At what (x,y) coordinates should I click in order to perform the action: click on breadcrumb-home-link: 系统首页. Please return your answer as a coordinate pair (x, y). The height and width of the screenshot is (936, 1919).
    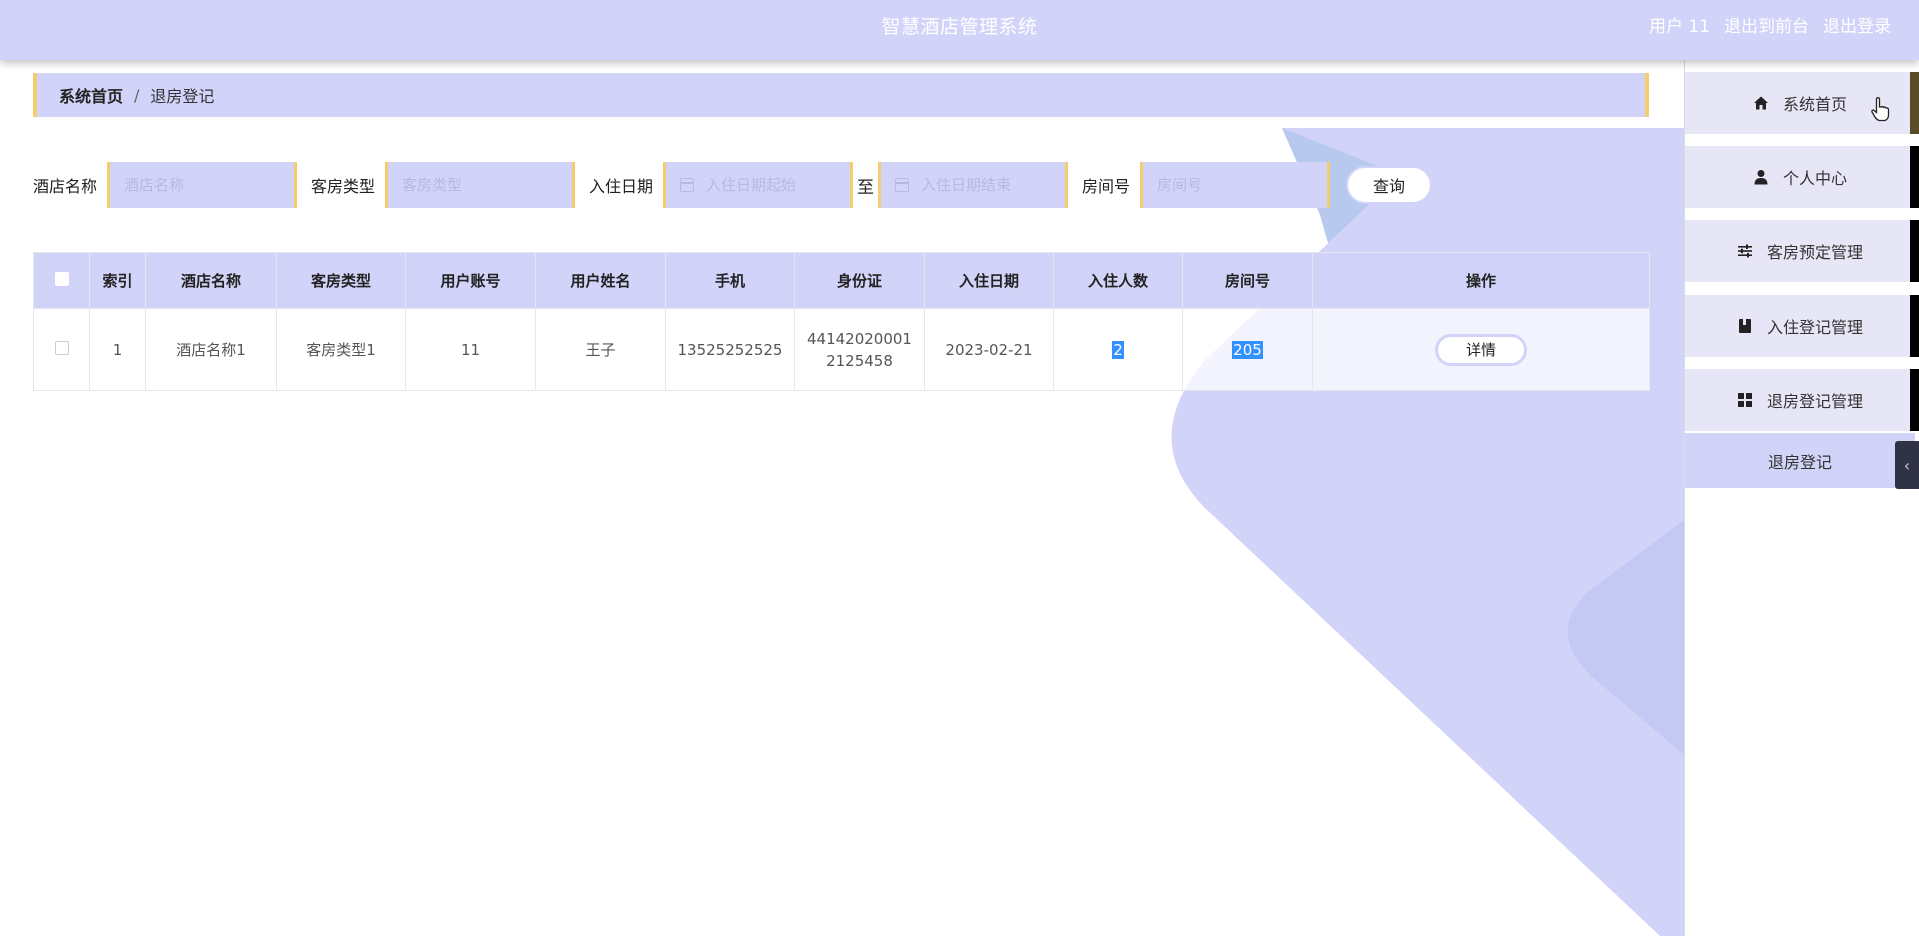
    Looking at the image, I should click on (91, 95).